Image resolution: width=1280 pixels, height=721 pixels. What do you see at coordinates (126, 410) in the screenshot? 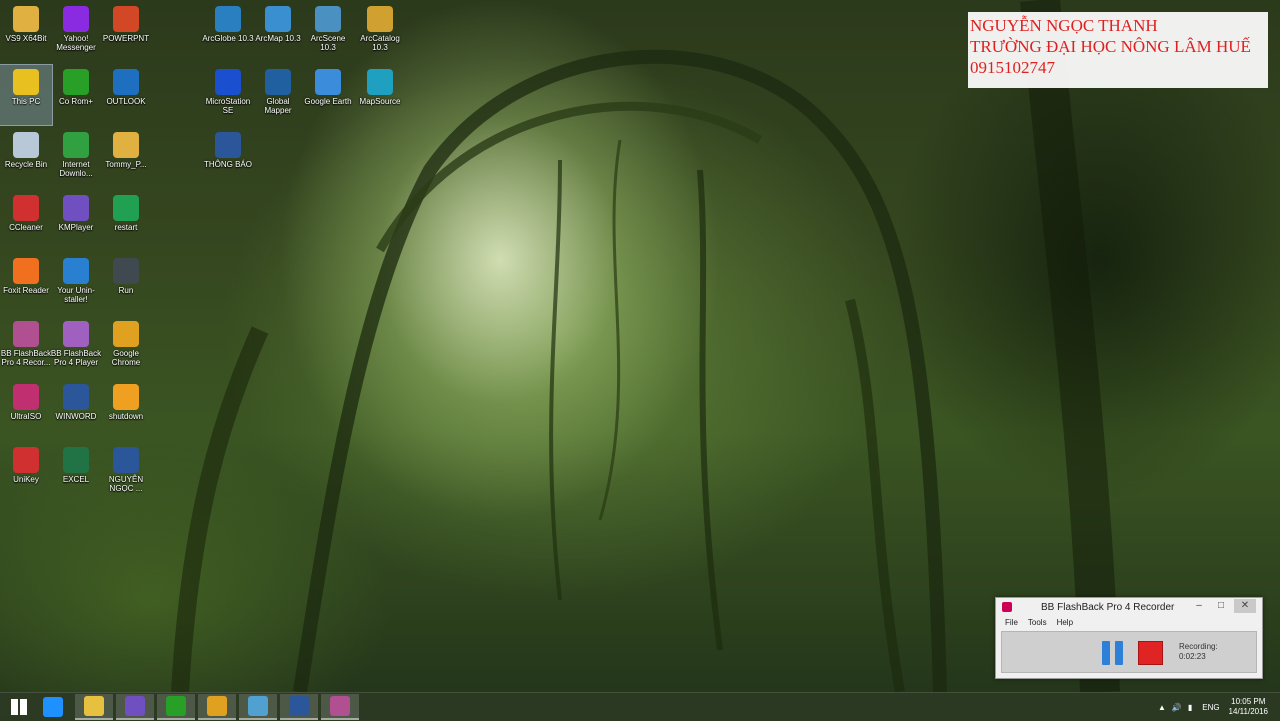
I see `desktop-icon: shutdown` at bounding box center [126, 410].